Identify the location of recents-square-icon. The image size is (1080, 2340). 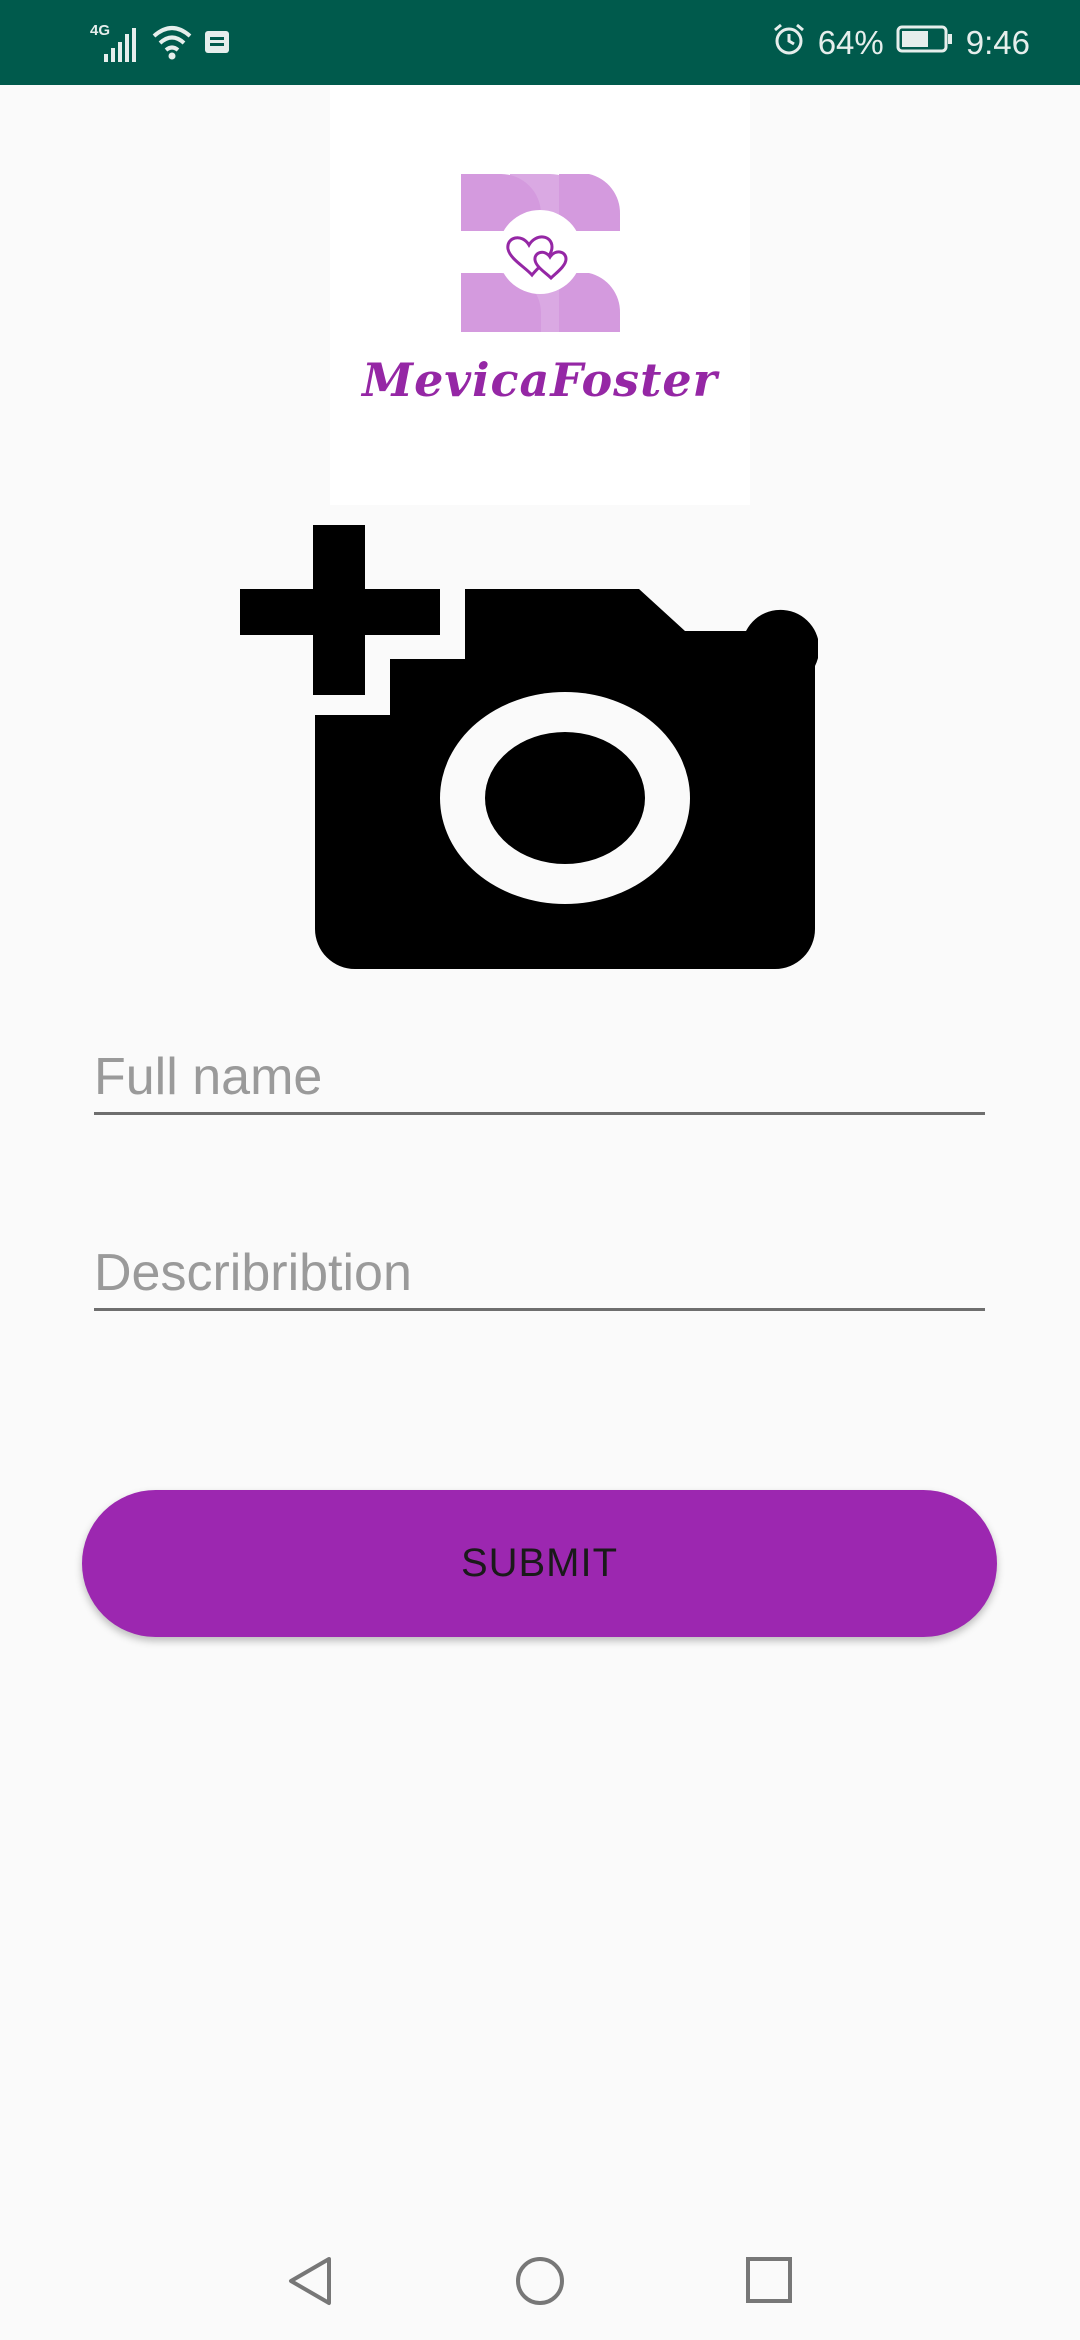
(769, 2282).